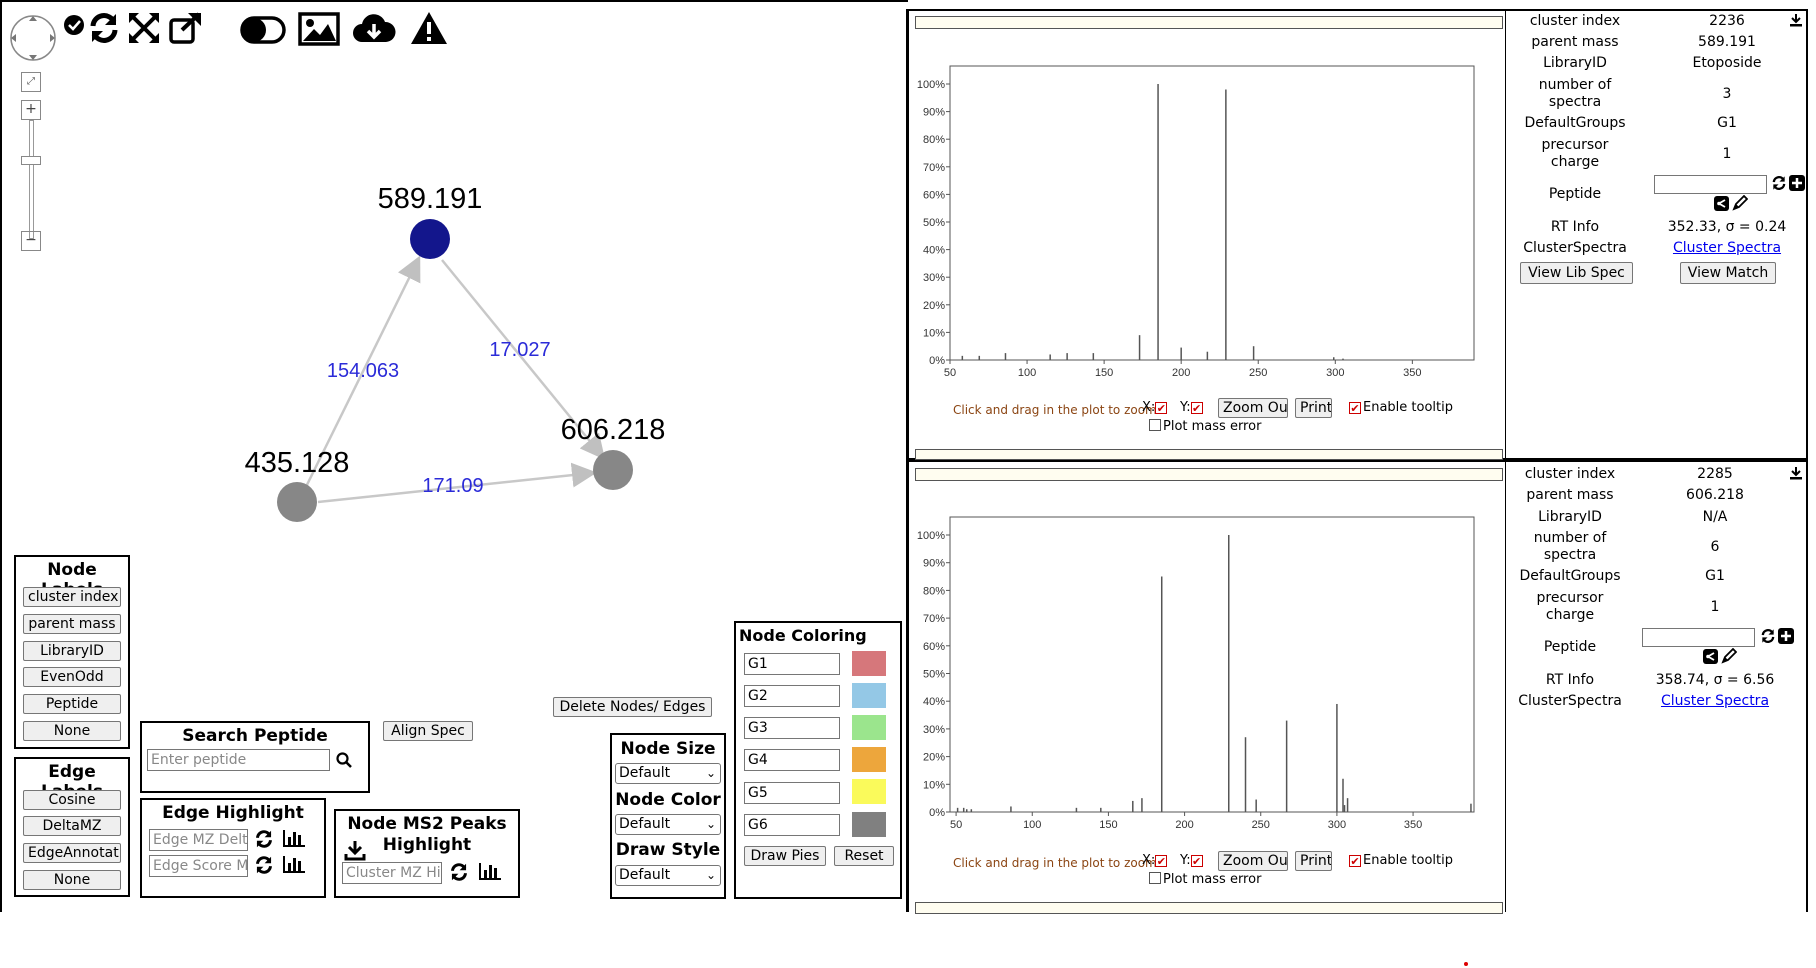  I want to click on warning-icon, so click(429, 28).